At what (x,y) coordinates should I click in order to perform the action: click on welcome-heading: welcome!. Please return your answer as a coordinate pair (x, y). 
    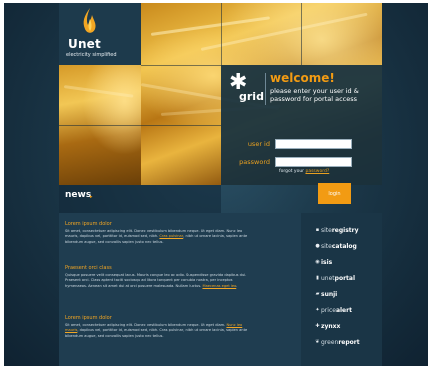
    Looking at the image, I should click on (302, 78).